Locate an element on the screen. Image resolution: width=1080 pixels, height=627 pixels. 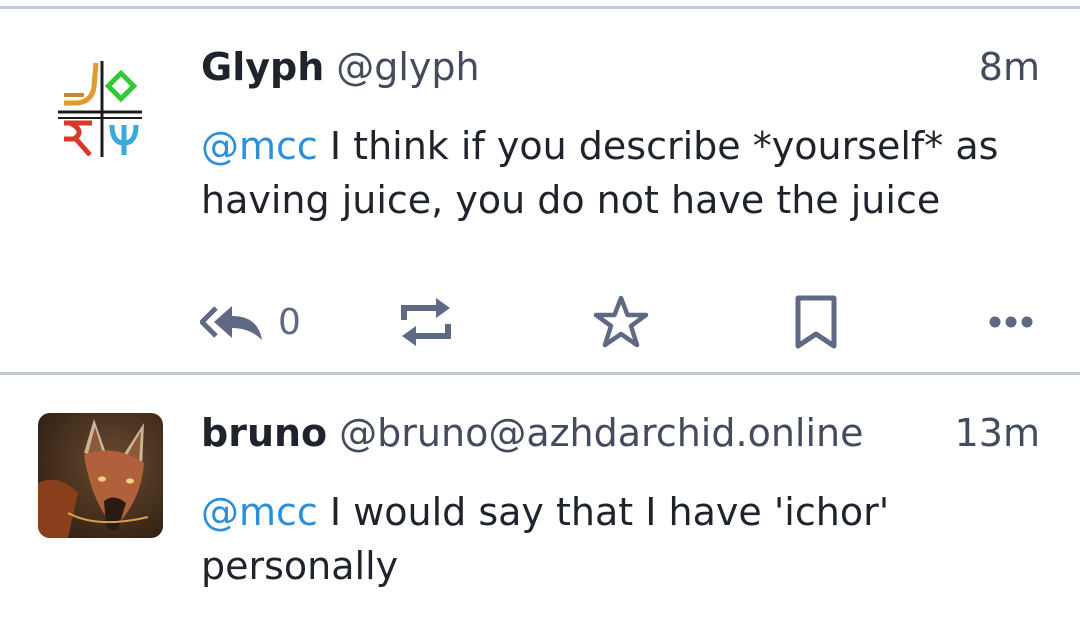
boost-icon is located at coordinates (426, 322).